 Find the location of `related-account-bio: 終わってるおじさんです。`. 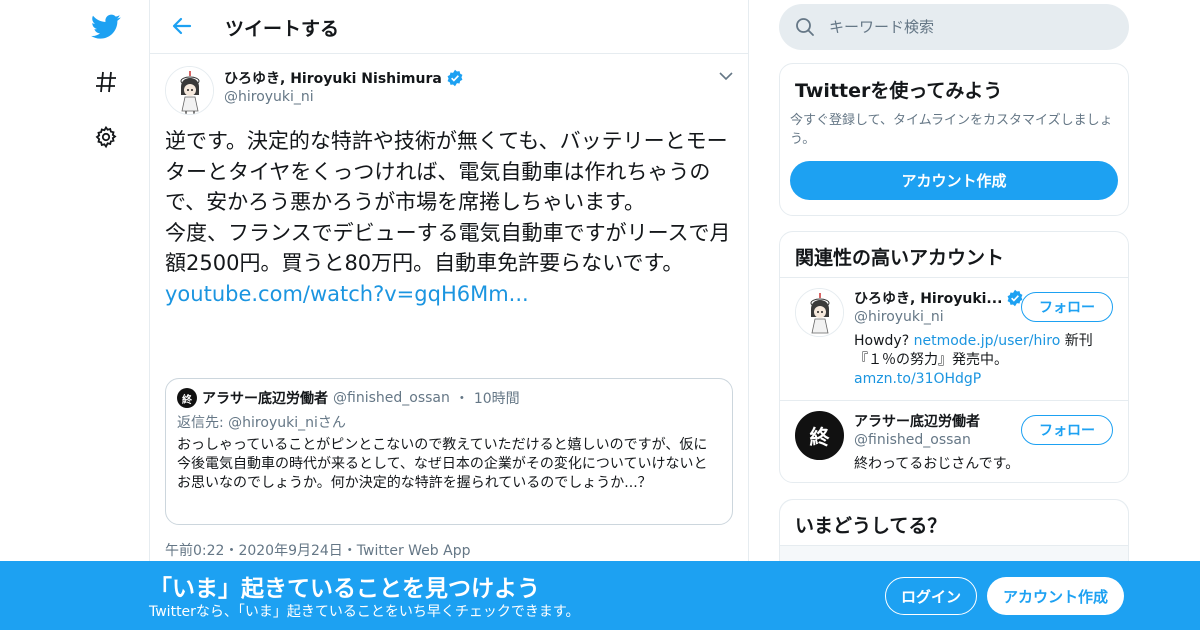

related-account-bio: 終わってるおじさんです。 is located at coordinates (937, 464).